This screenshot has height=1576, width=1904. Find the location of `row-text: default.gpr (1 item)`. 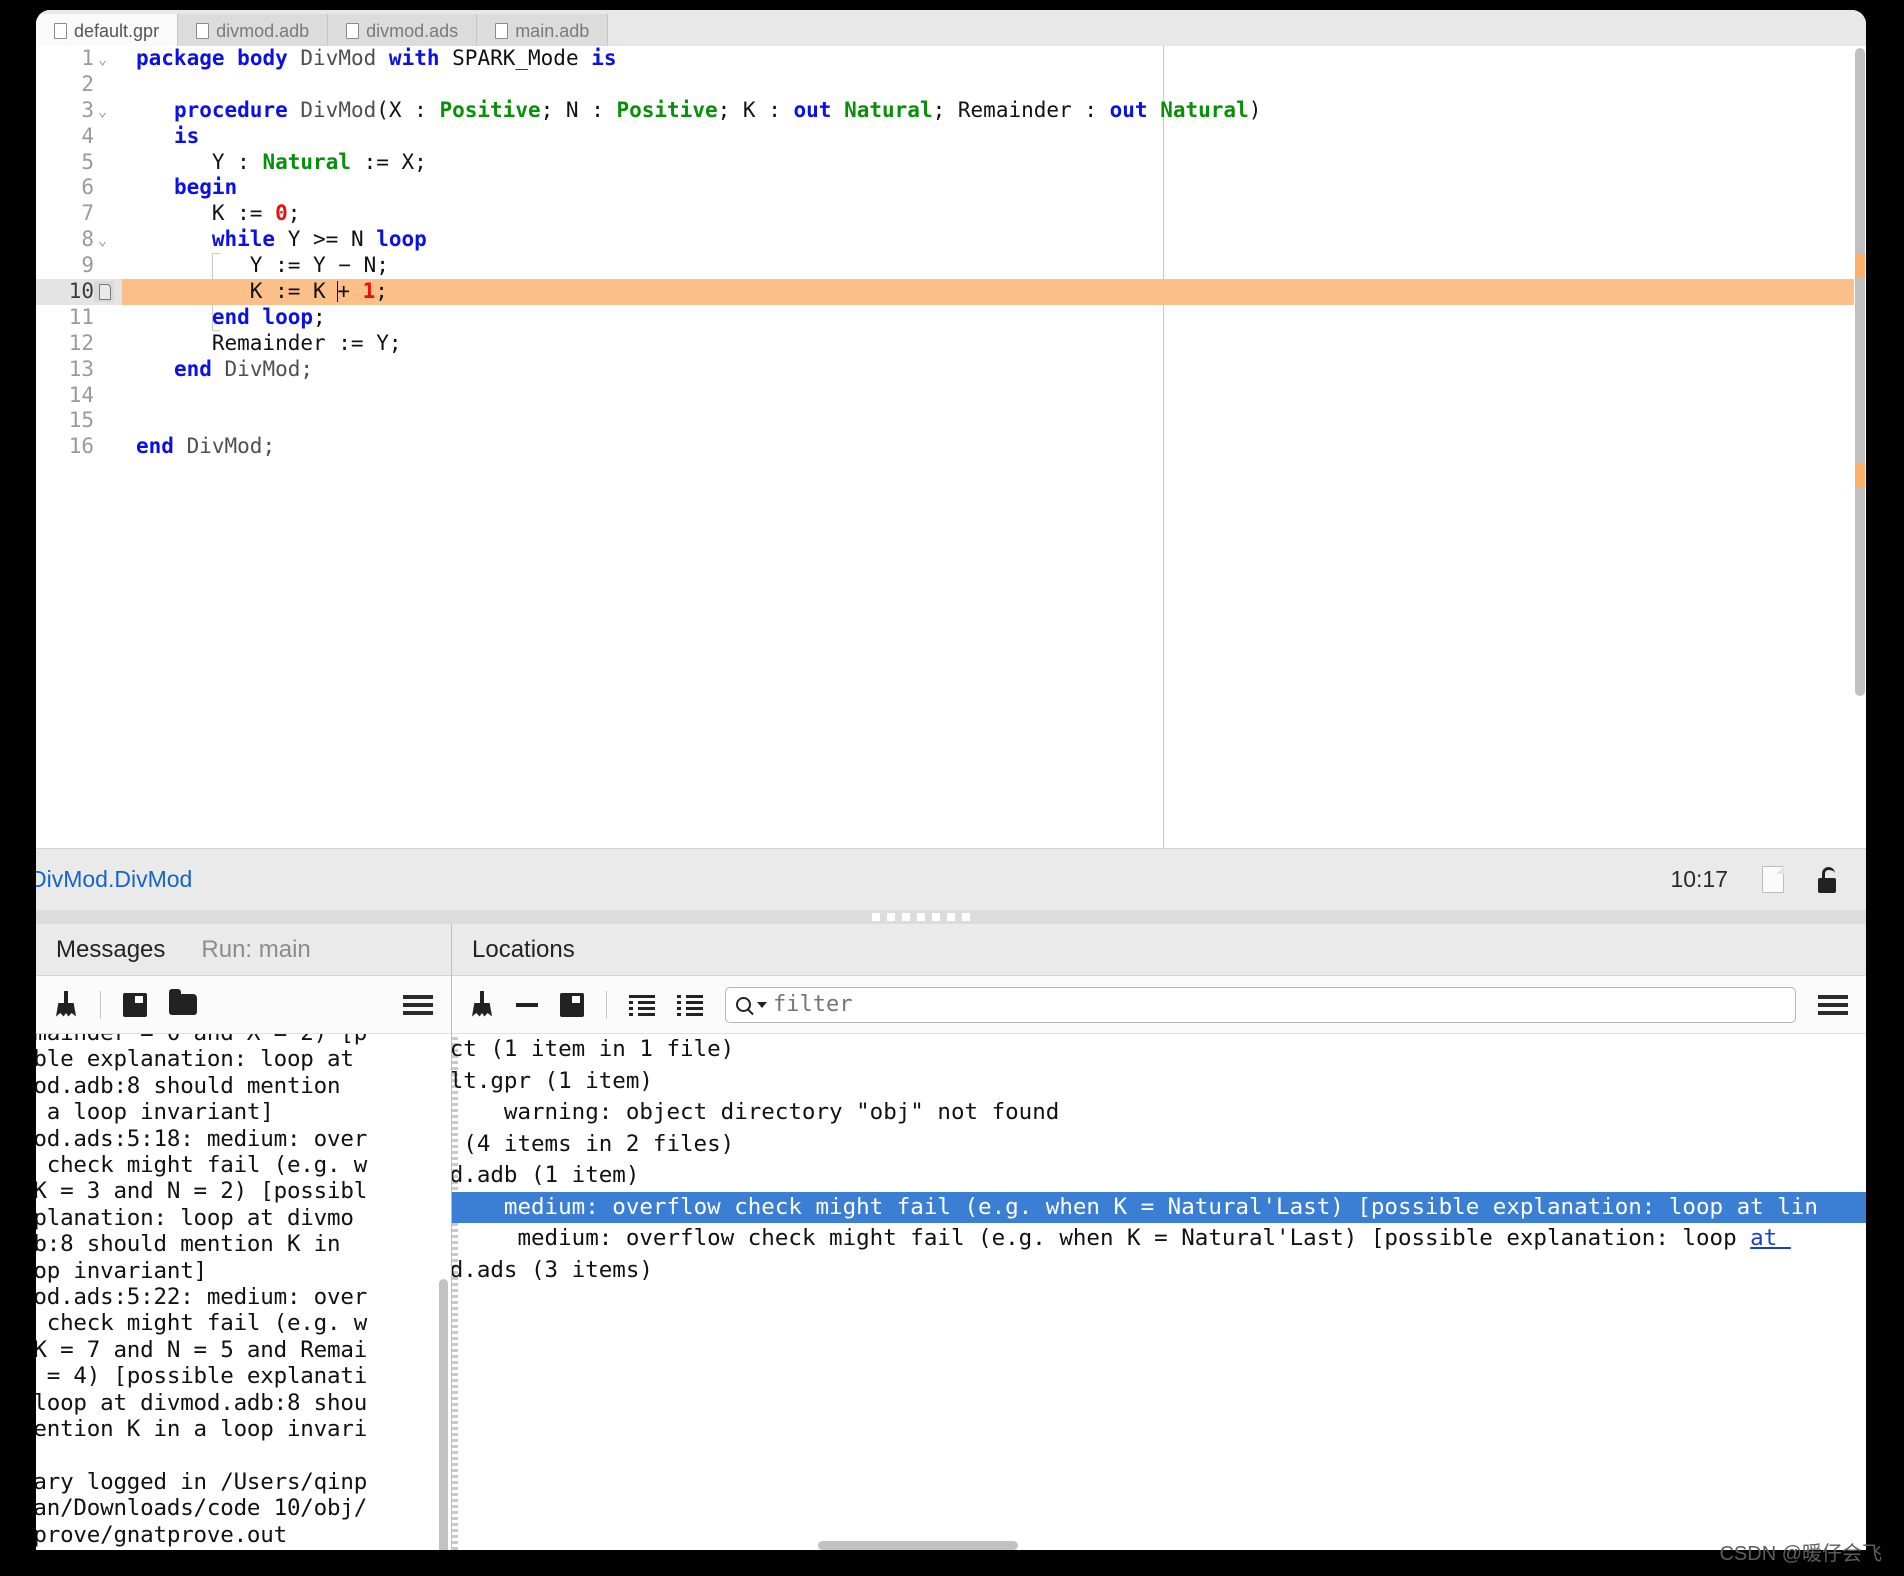

row-text: default.gpr (1 item) is located at coordinates (552, 1080).